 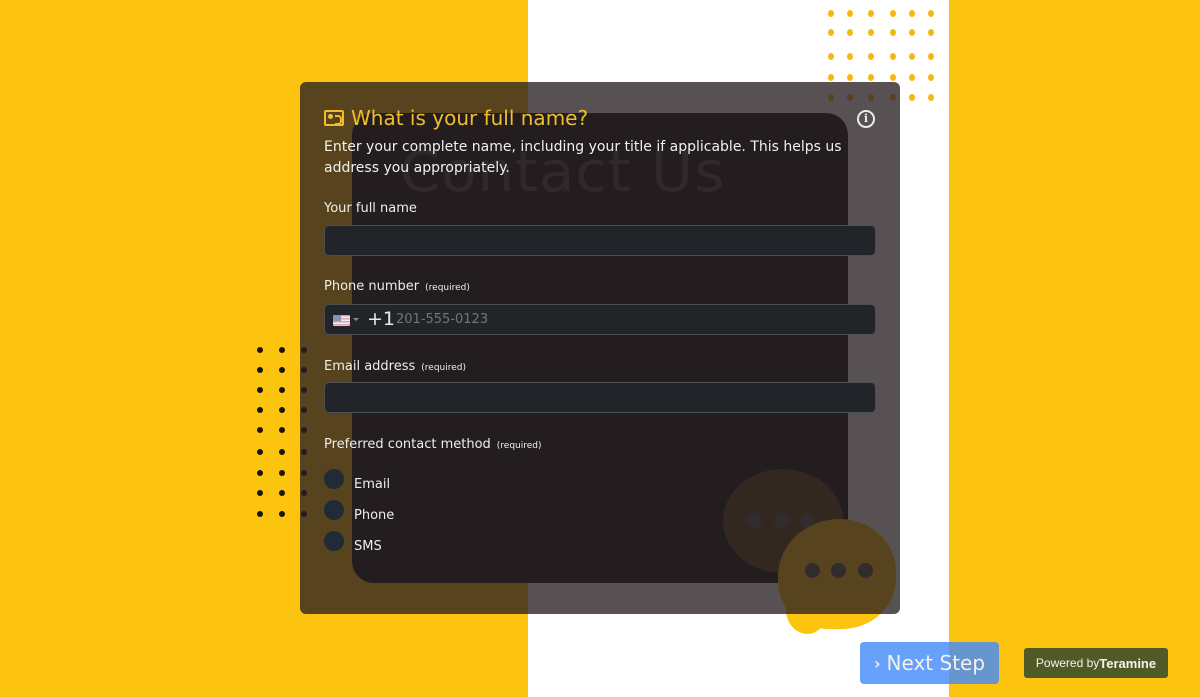 I want to click on phone-field: +1, so click(x=600, y=319).